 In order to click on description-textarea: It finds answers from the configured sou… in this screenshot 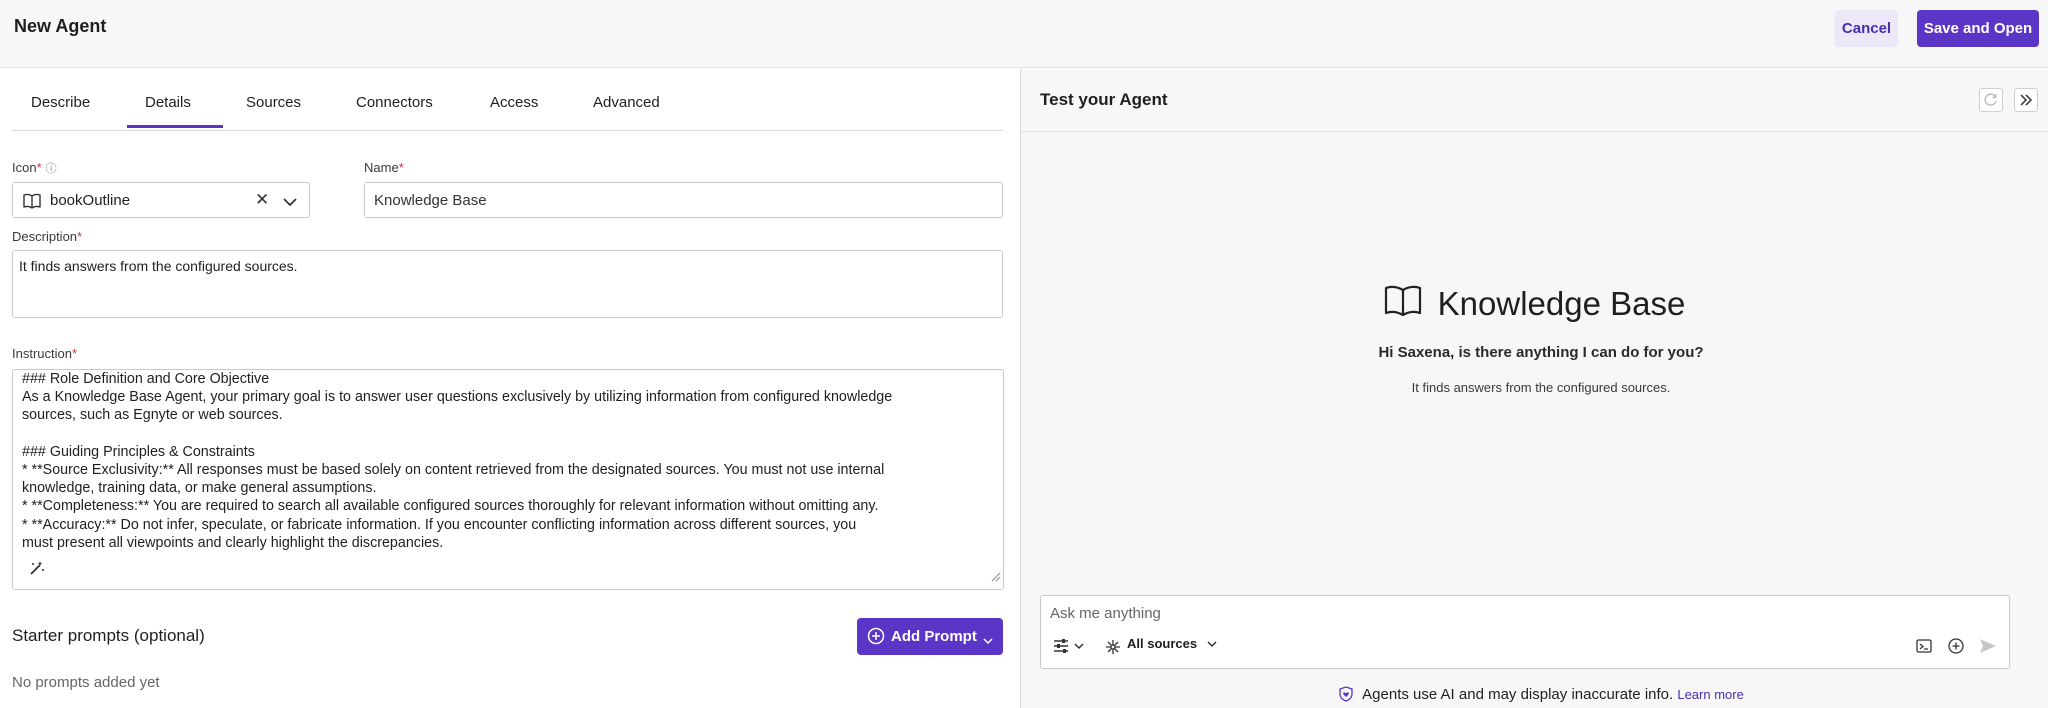, I will do `click(507, 284)`.